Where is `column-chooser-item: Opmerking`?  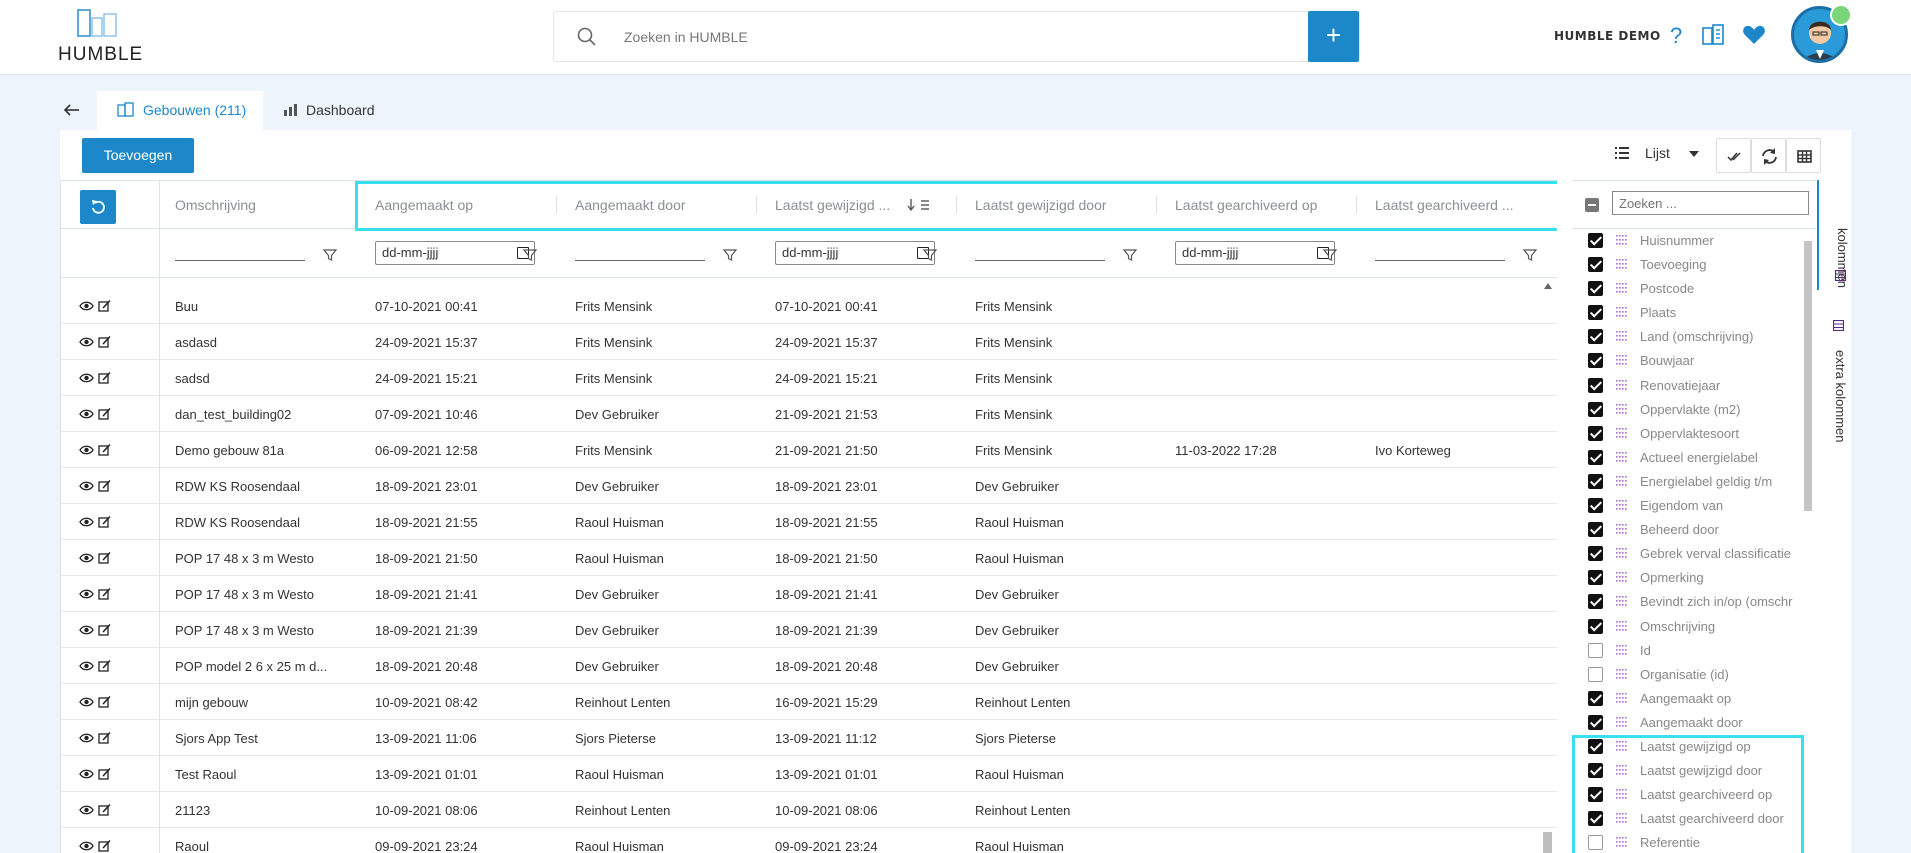
column-chooser-item: Opmerking is located at coordinates (1694, 578).